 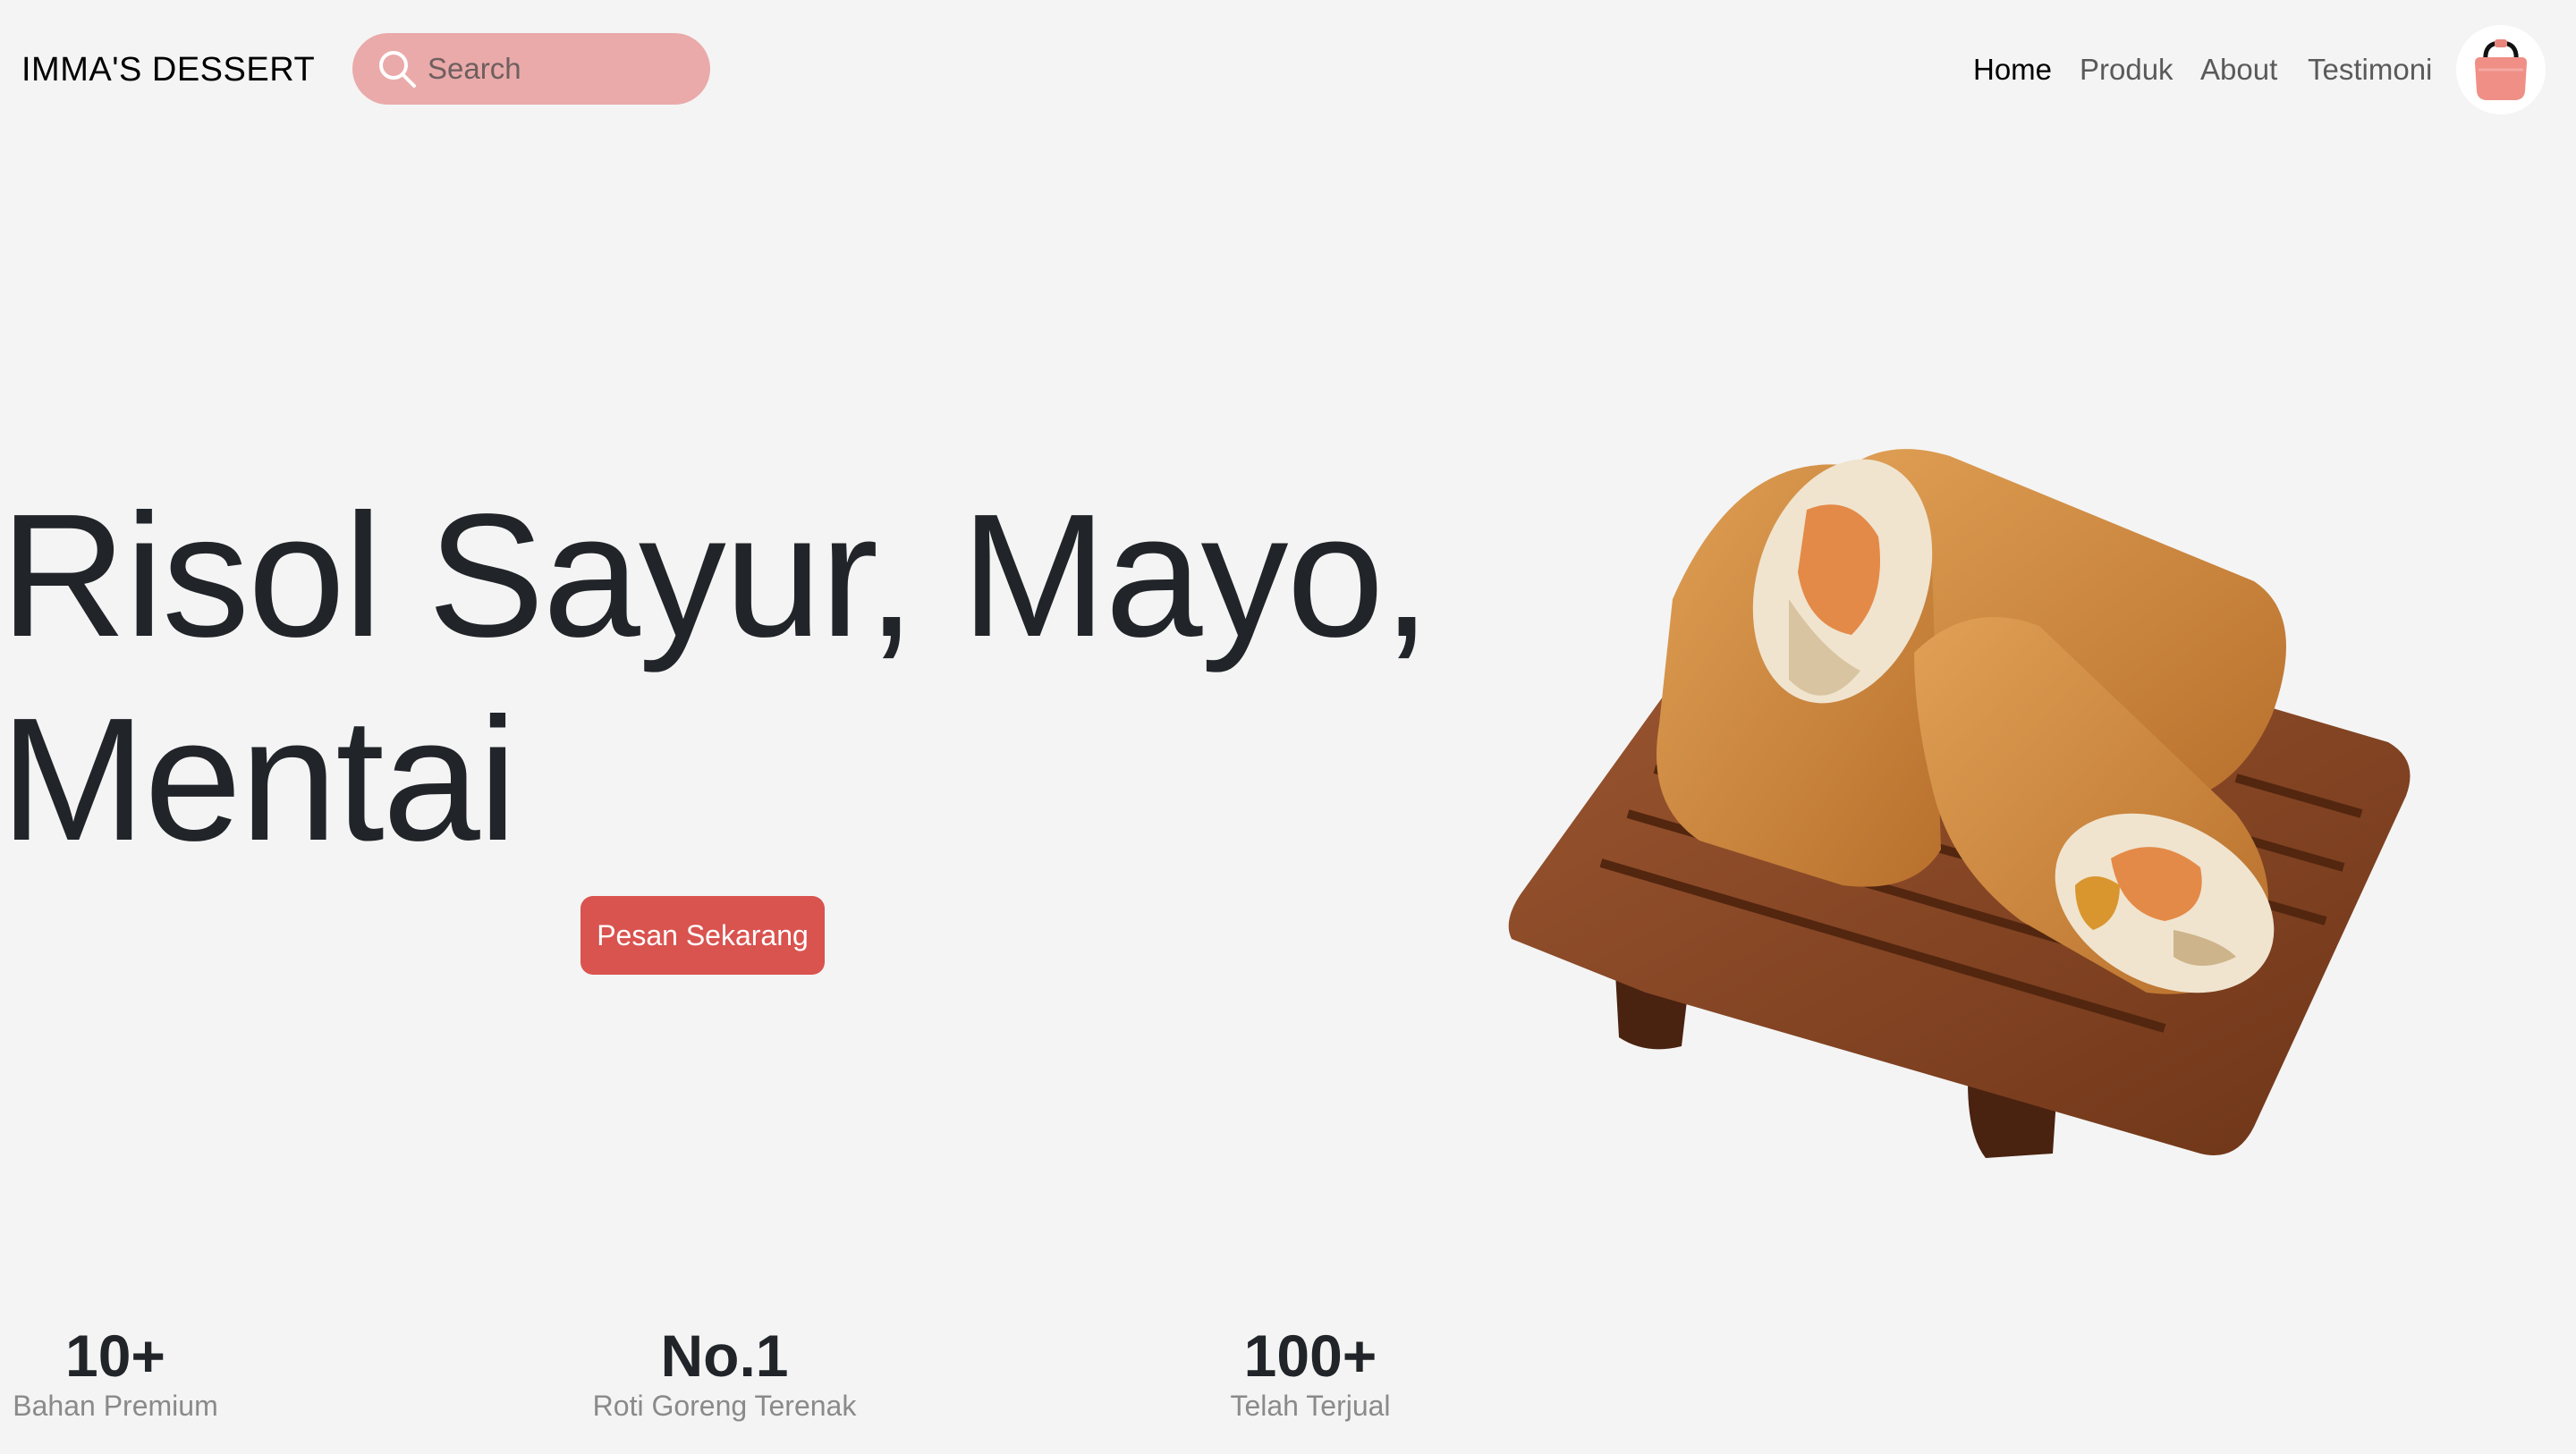 I want to click on stat-value: 10+, so click(x=115, y=1356).